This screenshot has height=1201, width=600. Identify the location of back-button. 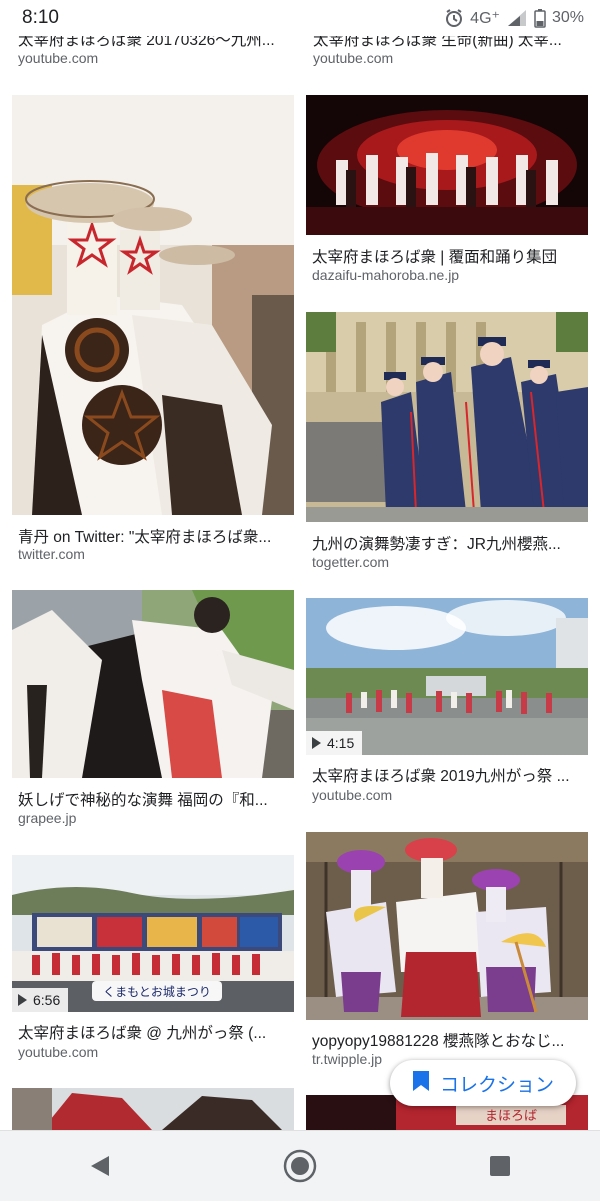
(100, 1166).